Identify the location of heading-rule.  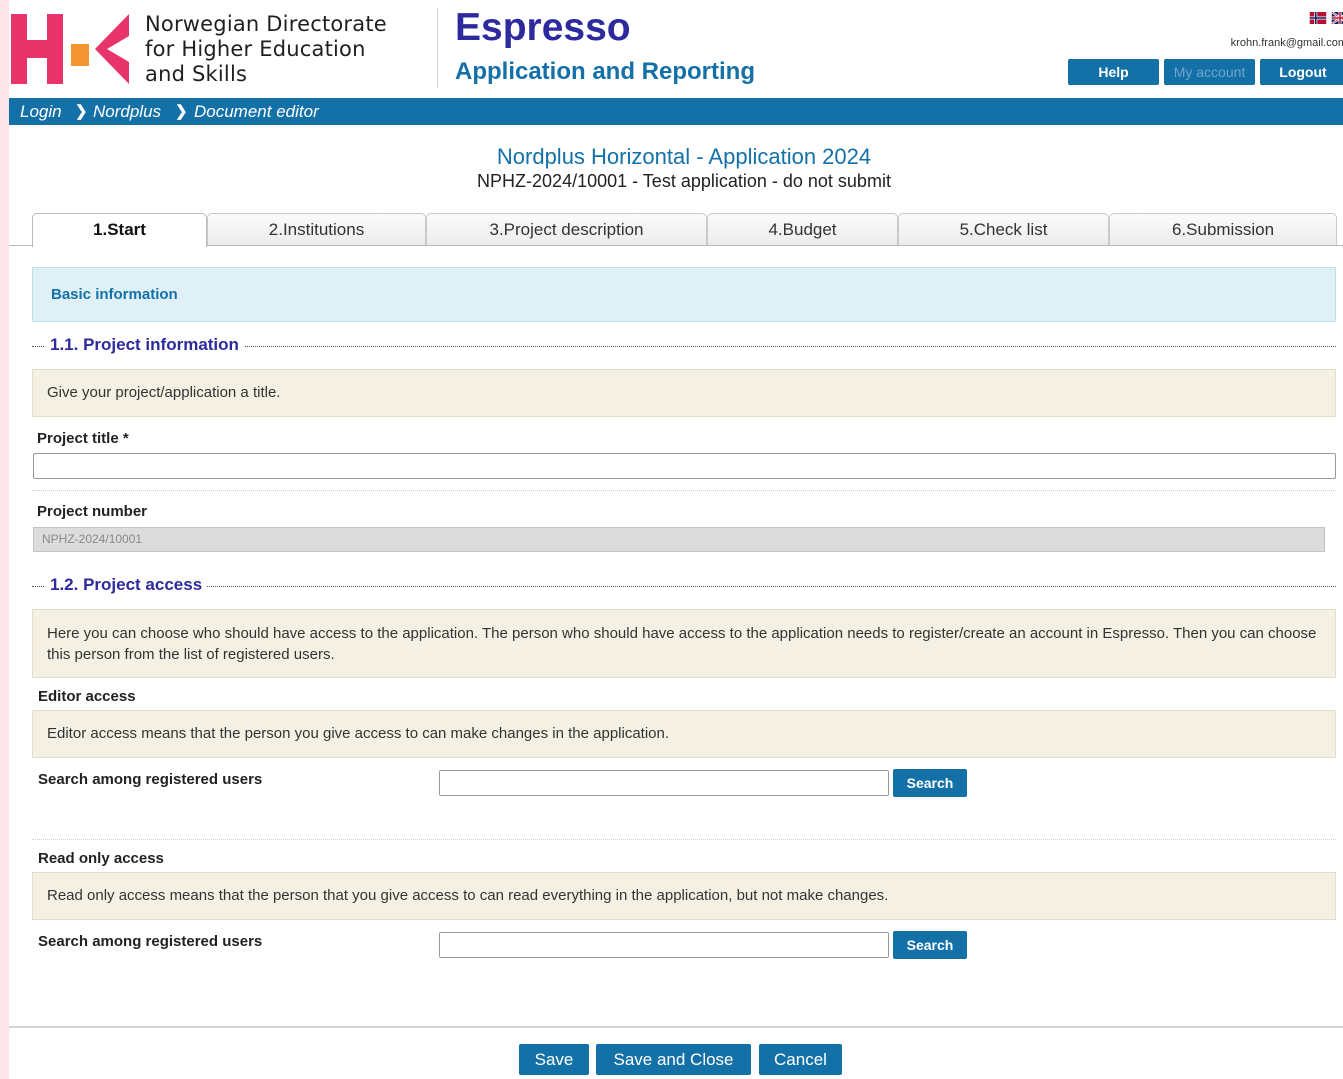
(684, 586).